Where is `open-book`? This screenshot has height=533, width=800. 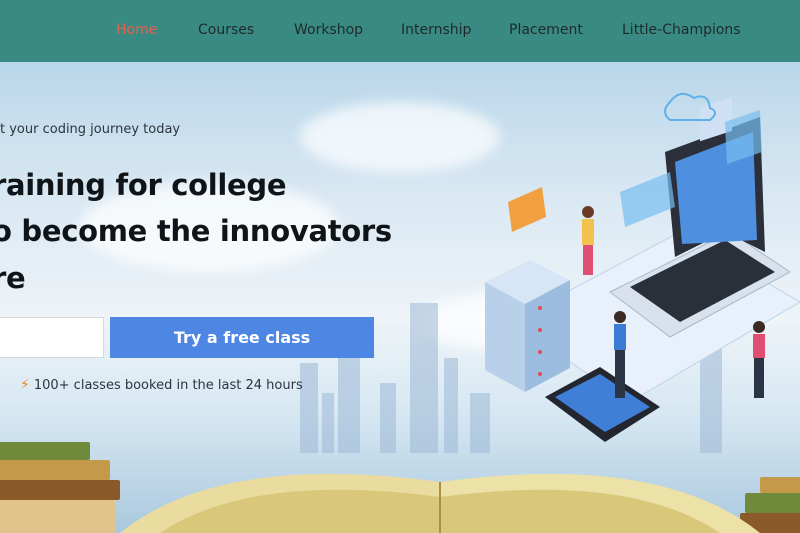
open-book is located at coordinates (440, 503).